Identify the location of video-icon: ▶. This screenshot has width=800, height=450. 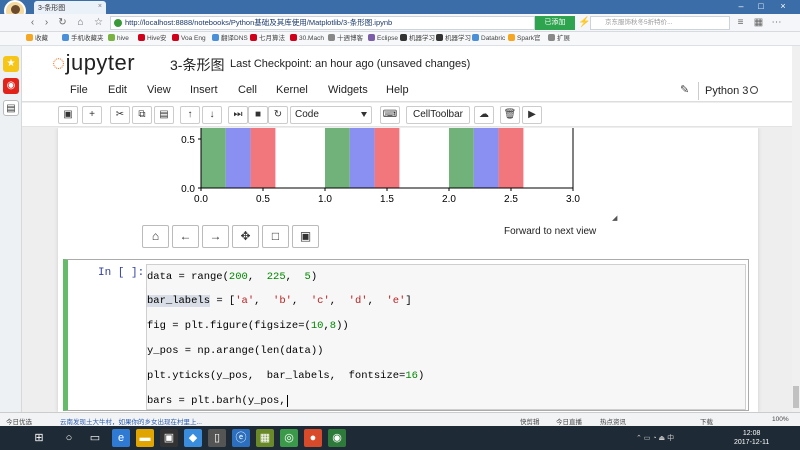
(532, 115).